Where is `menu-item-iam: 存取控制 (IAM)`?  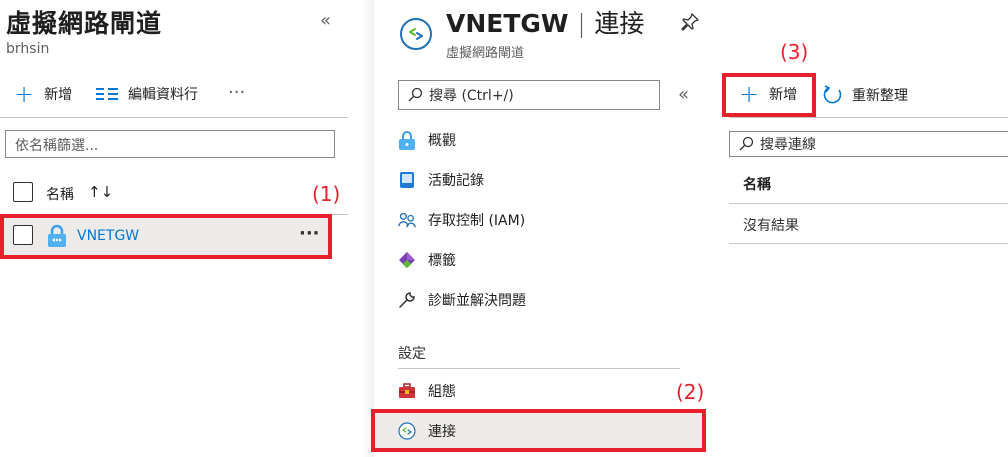
menu-item-iam: 存取控制 (IAM) is located at coordinates (461, 220).